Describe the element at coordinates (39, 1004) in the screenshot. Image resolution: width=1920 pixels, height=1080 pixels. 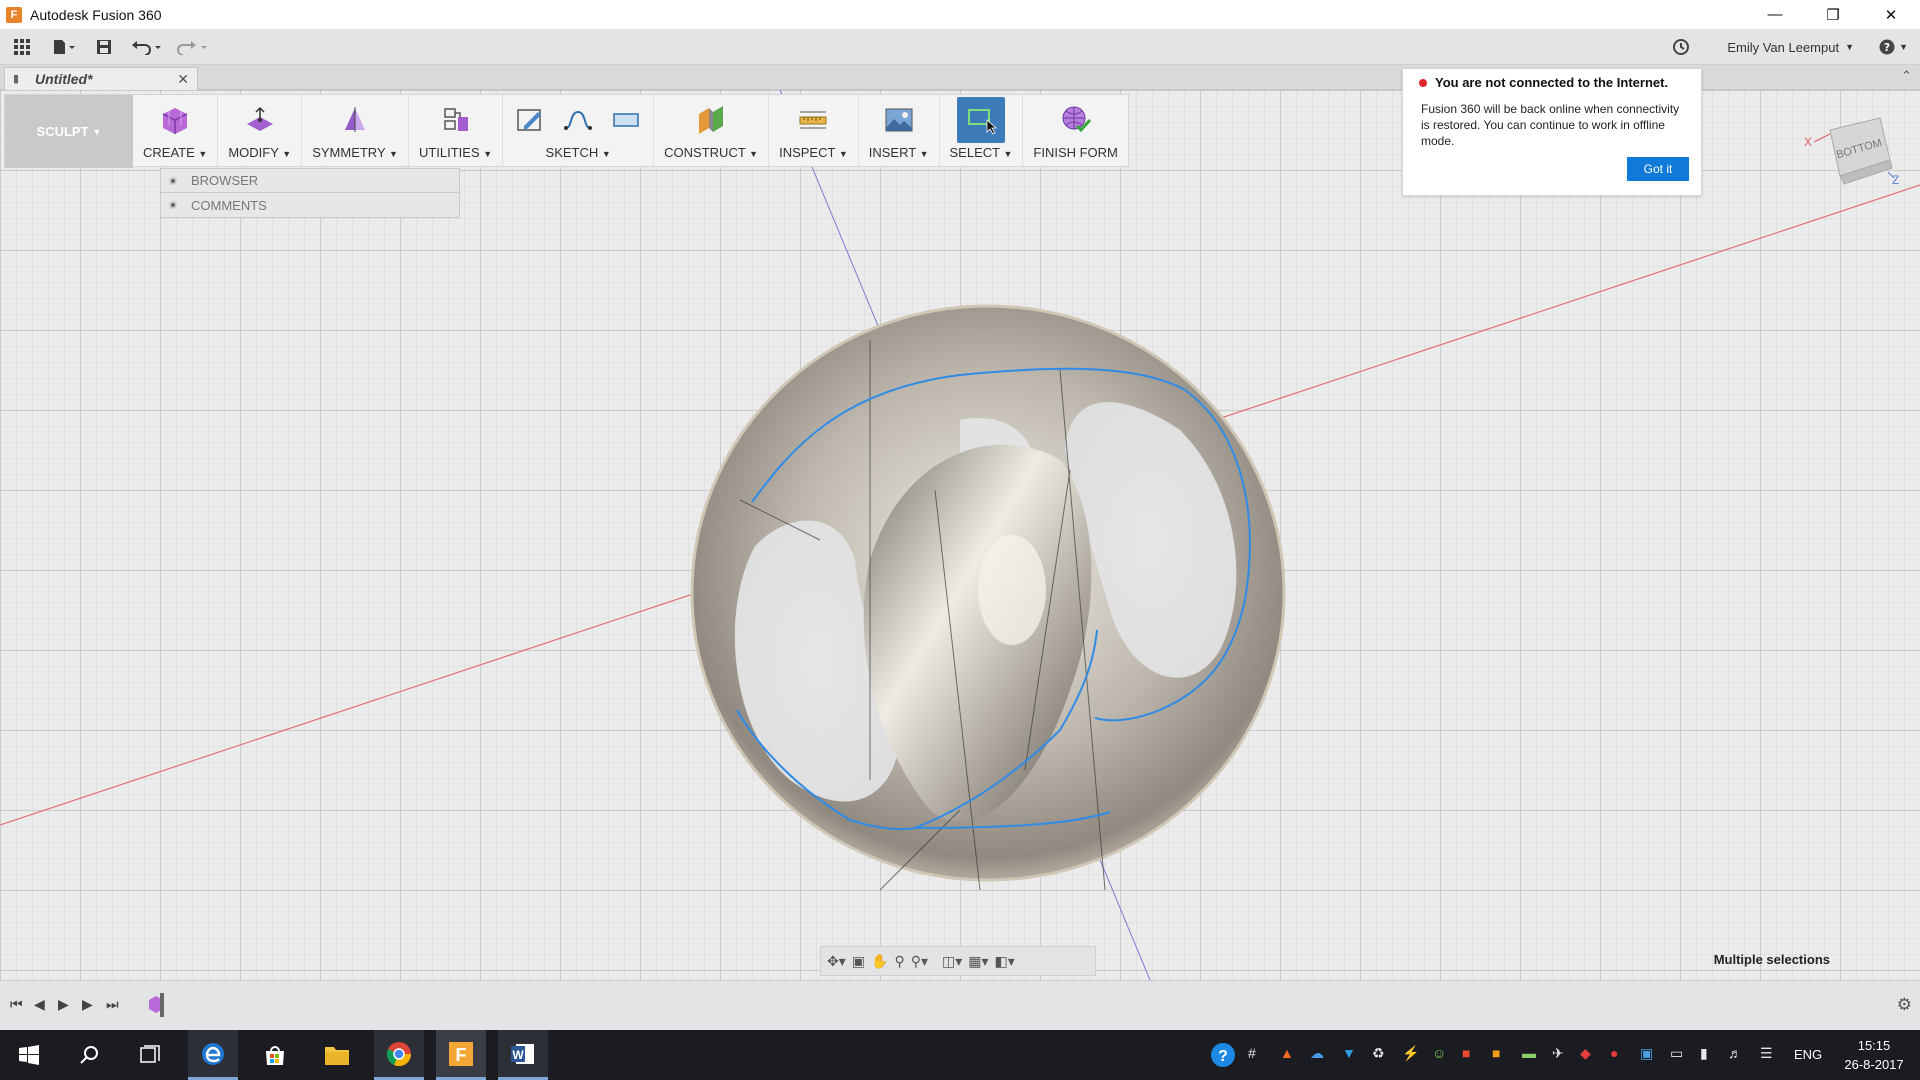
I see `step-back-icon: ◀` at that location.